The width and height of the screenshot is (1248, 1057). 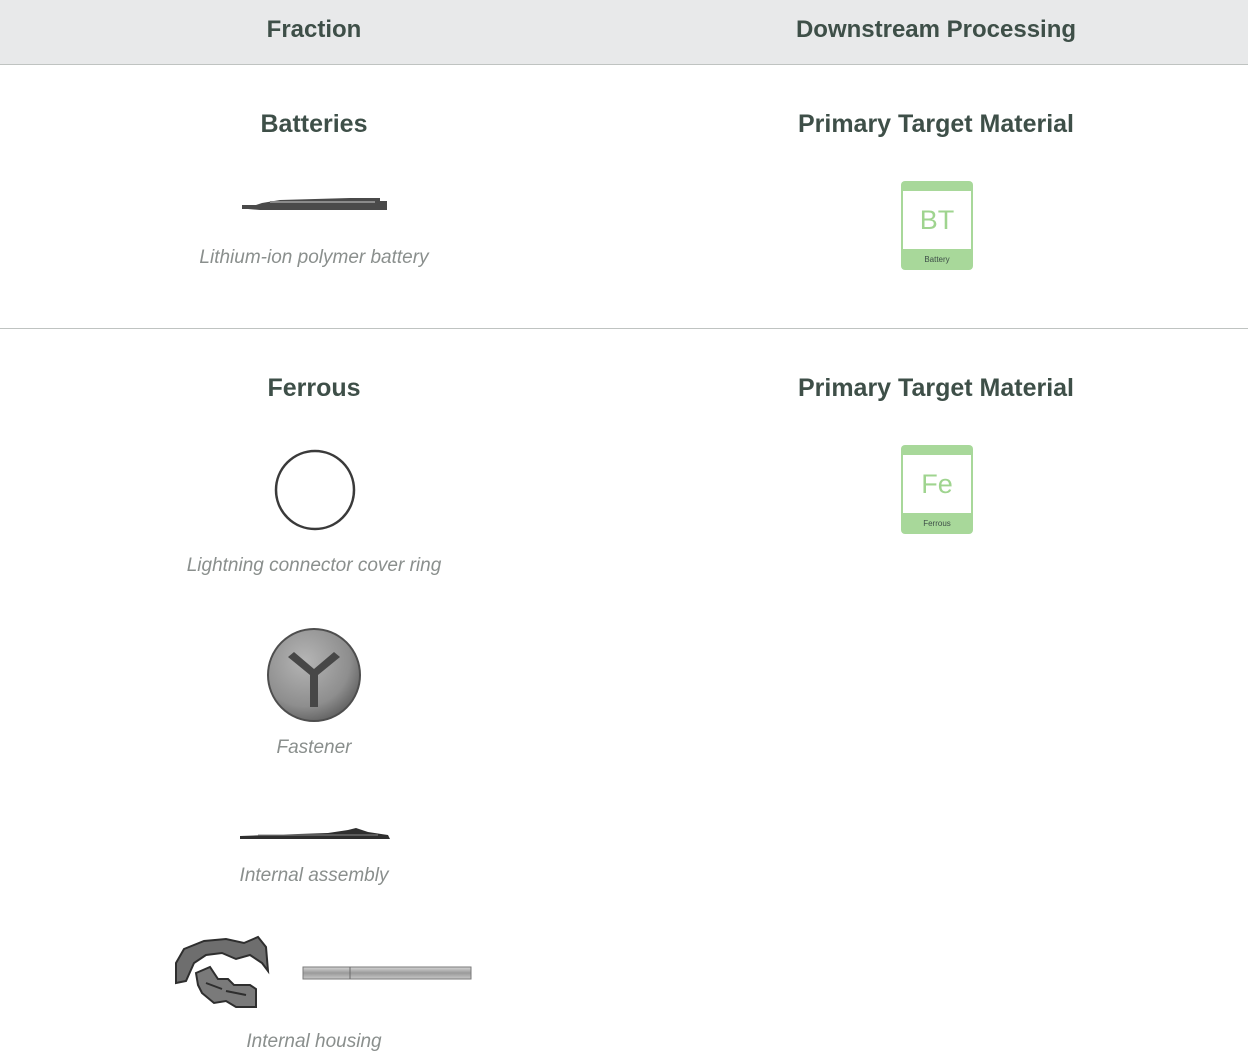 What do you see at coordinates (314, 675) in the screenshot?
I see `screw-image` at bounding box center [314, 675].